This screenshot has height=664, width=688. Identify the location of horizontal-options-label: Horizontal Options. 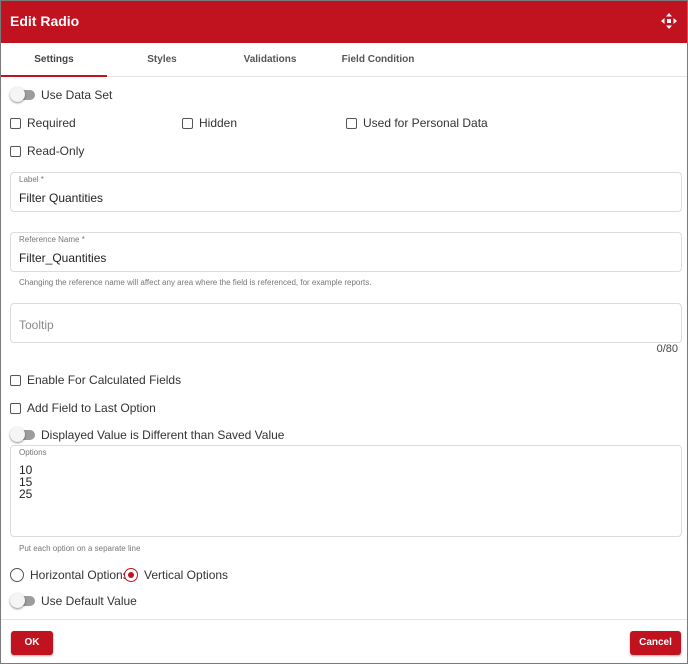
(79, 575).